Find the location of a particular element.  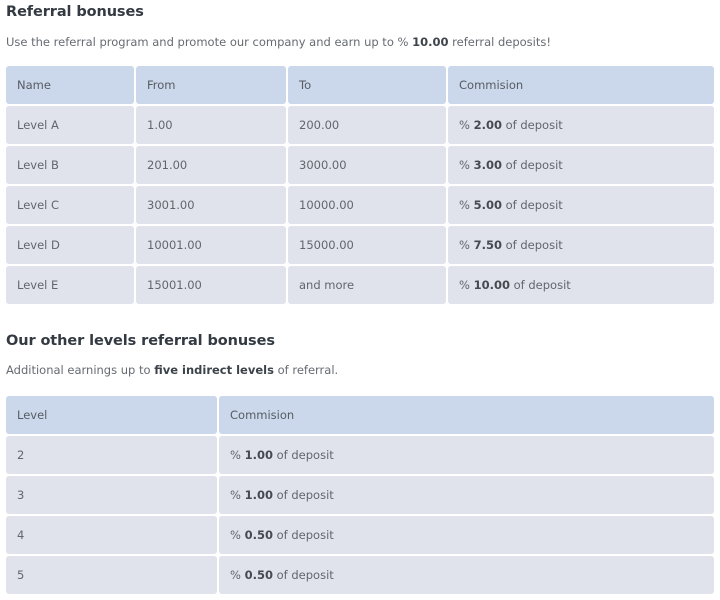

table-row: 2 % 1.00 of deposit is located at coordinates (360, 455).